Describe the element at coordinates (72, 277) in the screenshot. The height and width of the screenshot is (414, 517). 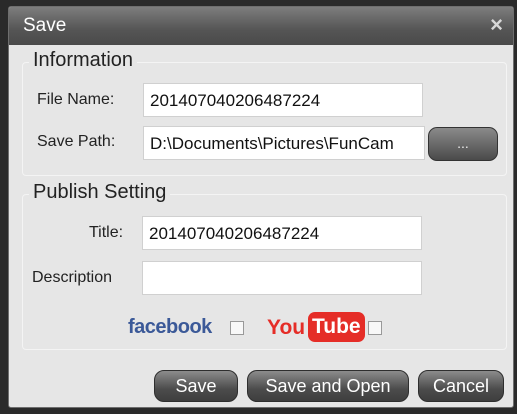
I see `description-label: Description` at that location.